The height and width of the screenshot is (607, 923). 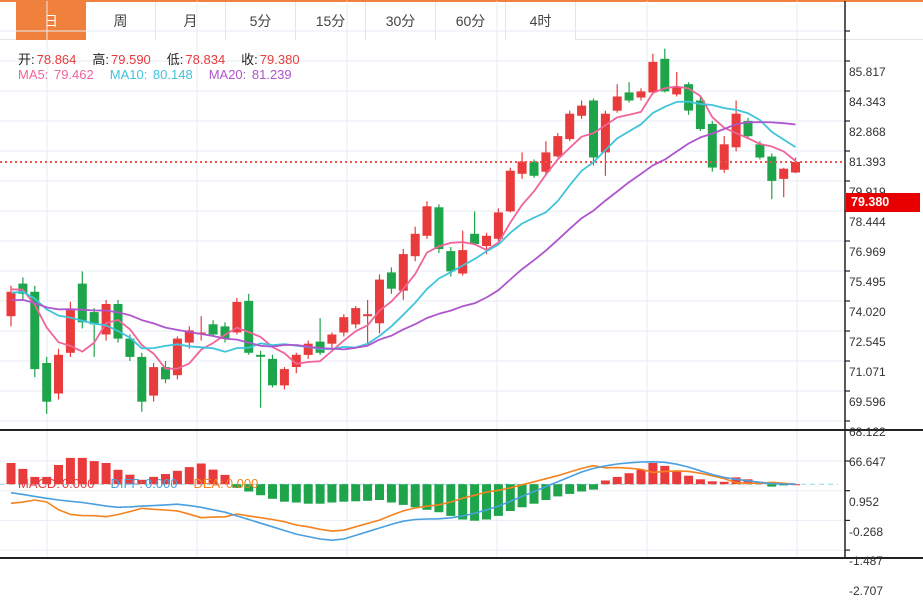 What do you see at coordinates (867, 252) in the screenshot?
I see `axis-tick-label: 76.969` at bounding box center [867, 252].